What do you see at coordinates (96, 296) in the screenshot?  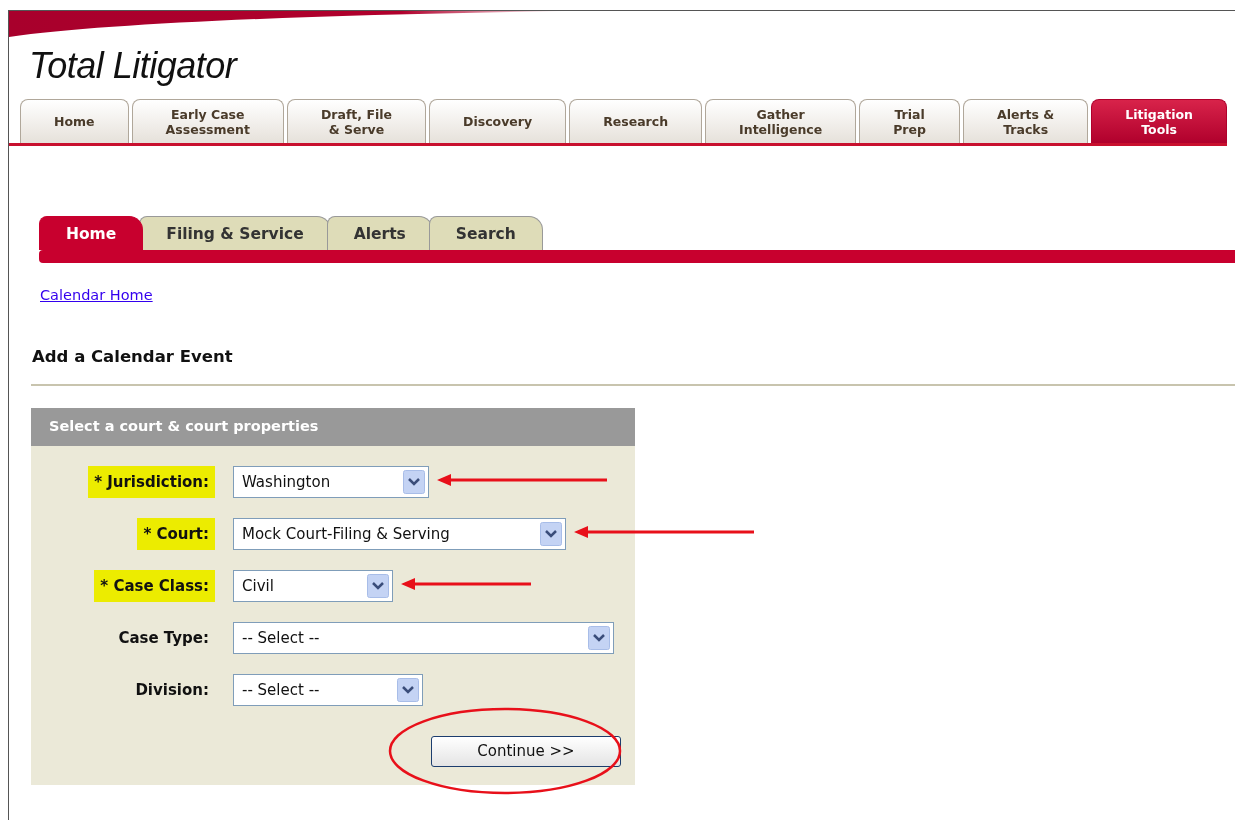 I see `calendar-home-link: Calendar Home` at bounding box center [96, 296].